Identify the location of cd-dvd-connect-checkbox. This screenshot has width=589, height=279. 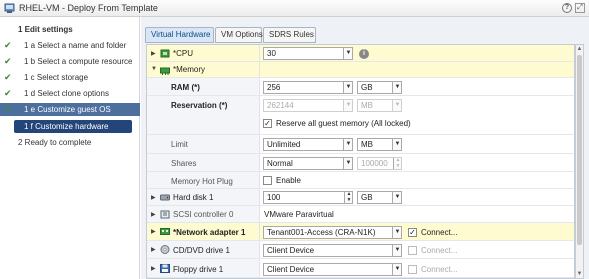
(412, 250).